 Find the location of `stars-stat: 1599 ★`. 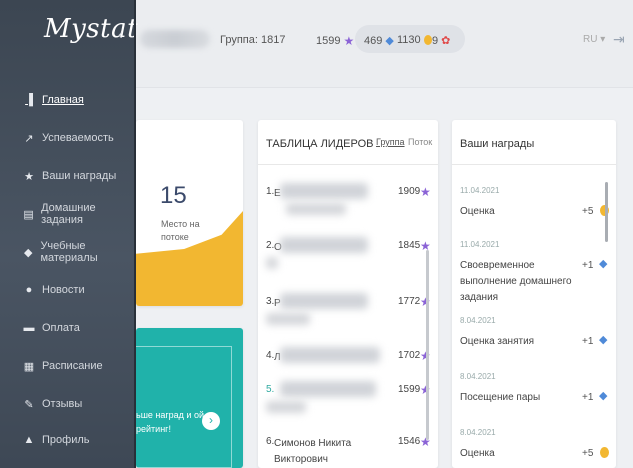

stars-stat: 1599 ★ is located at coordinates (335, 41).